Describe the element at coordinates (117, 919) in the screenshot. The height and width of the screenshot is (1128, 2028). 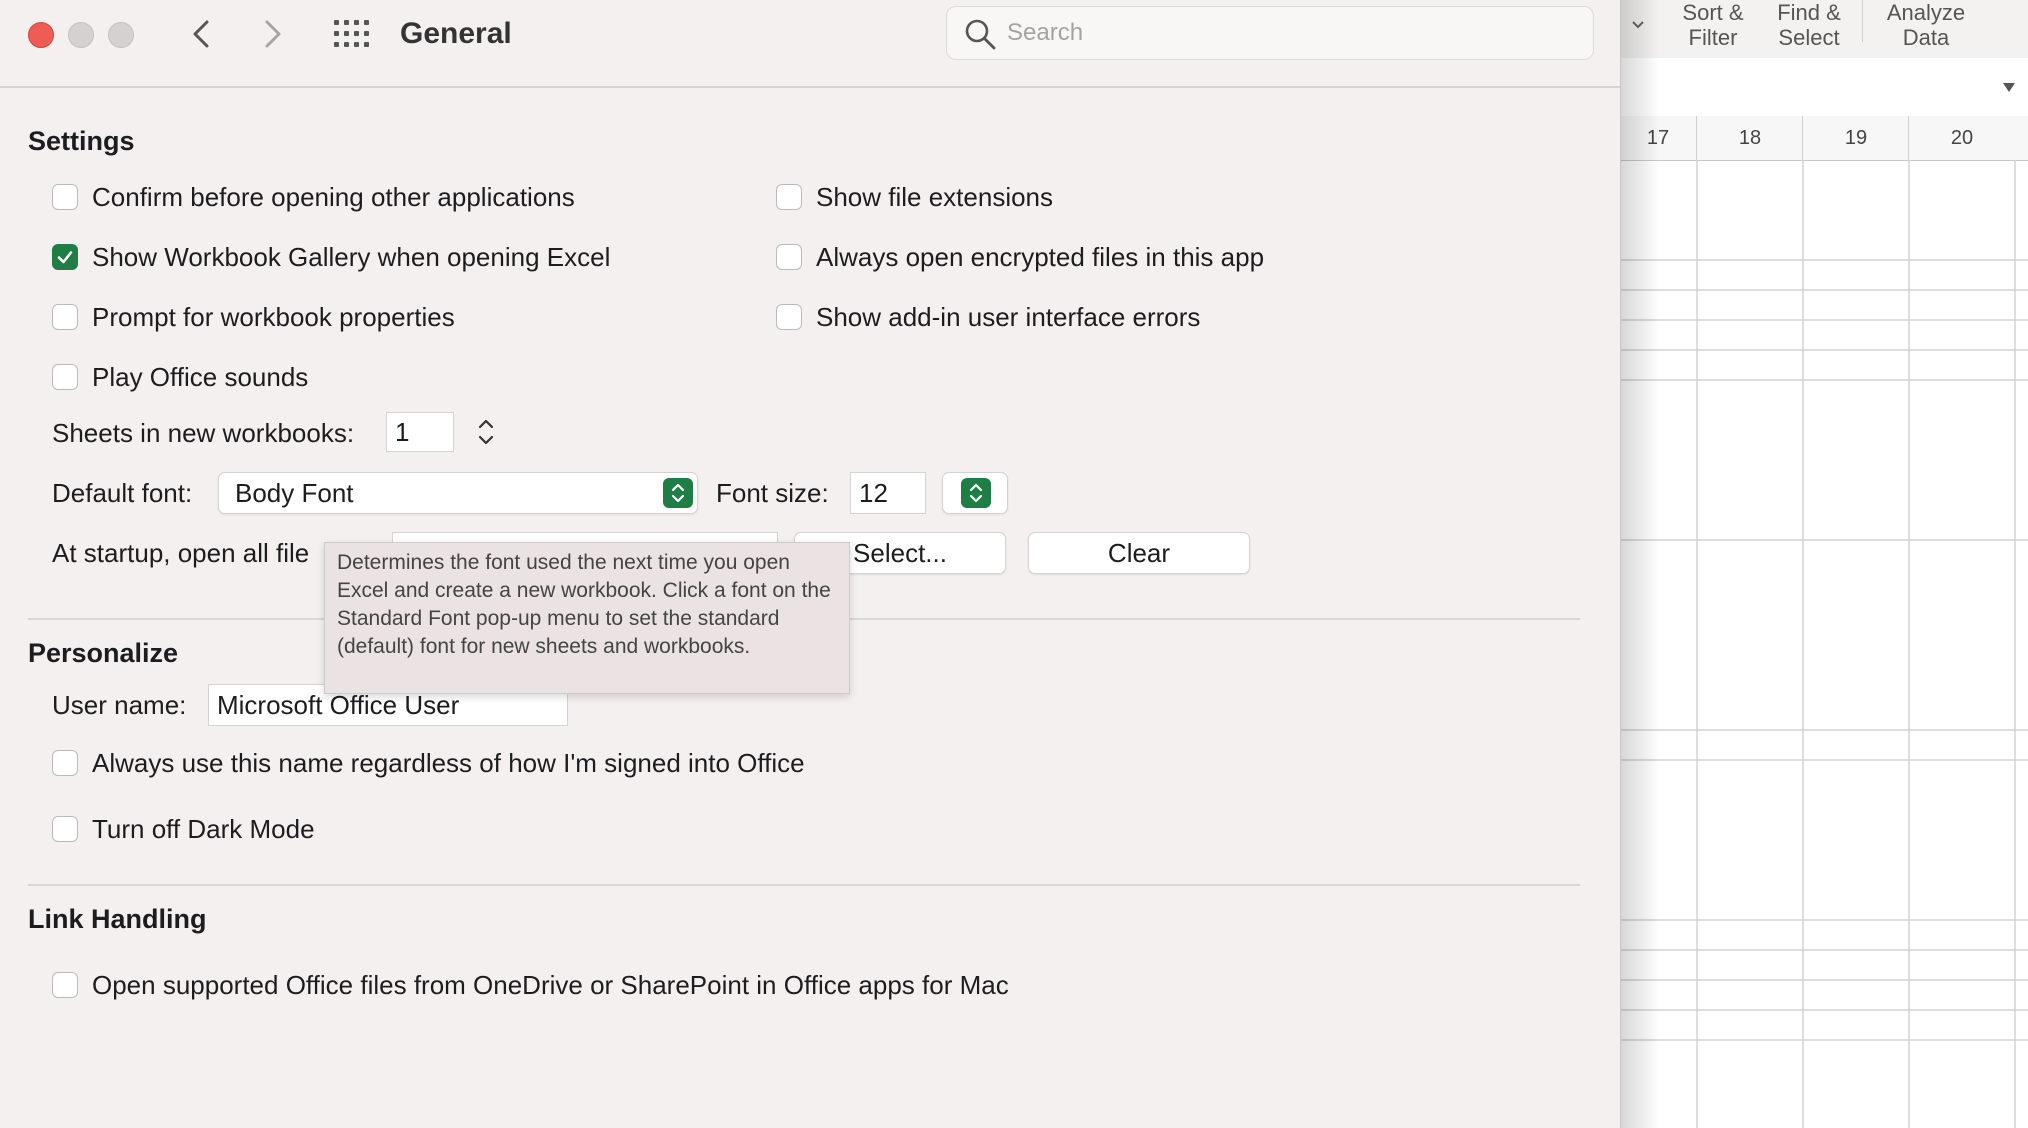
I see `link-handling-section-title: Link Handling` at that location.